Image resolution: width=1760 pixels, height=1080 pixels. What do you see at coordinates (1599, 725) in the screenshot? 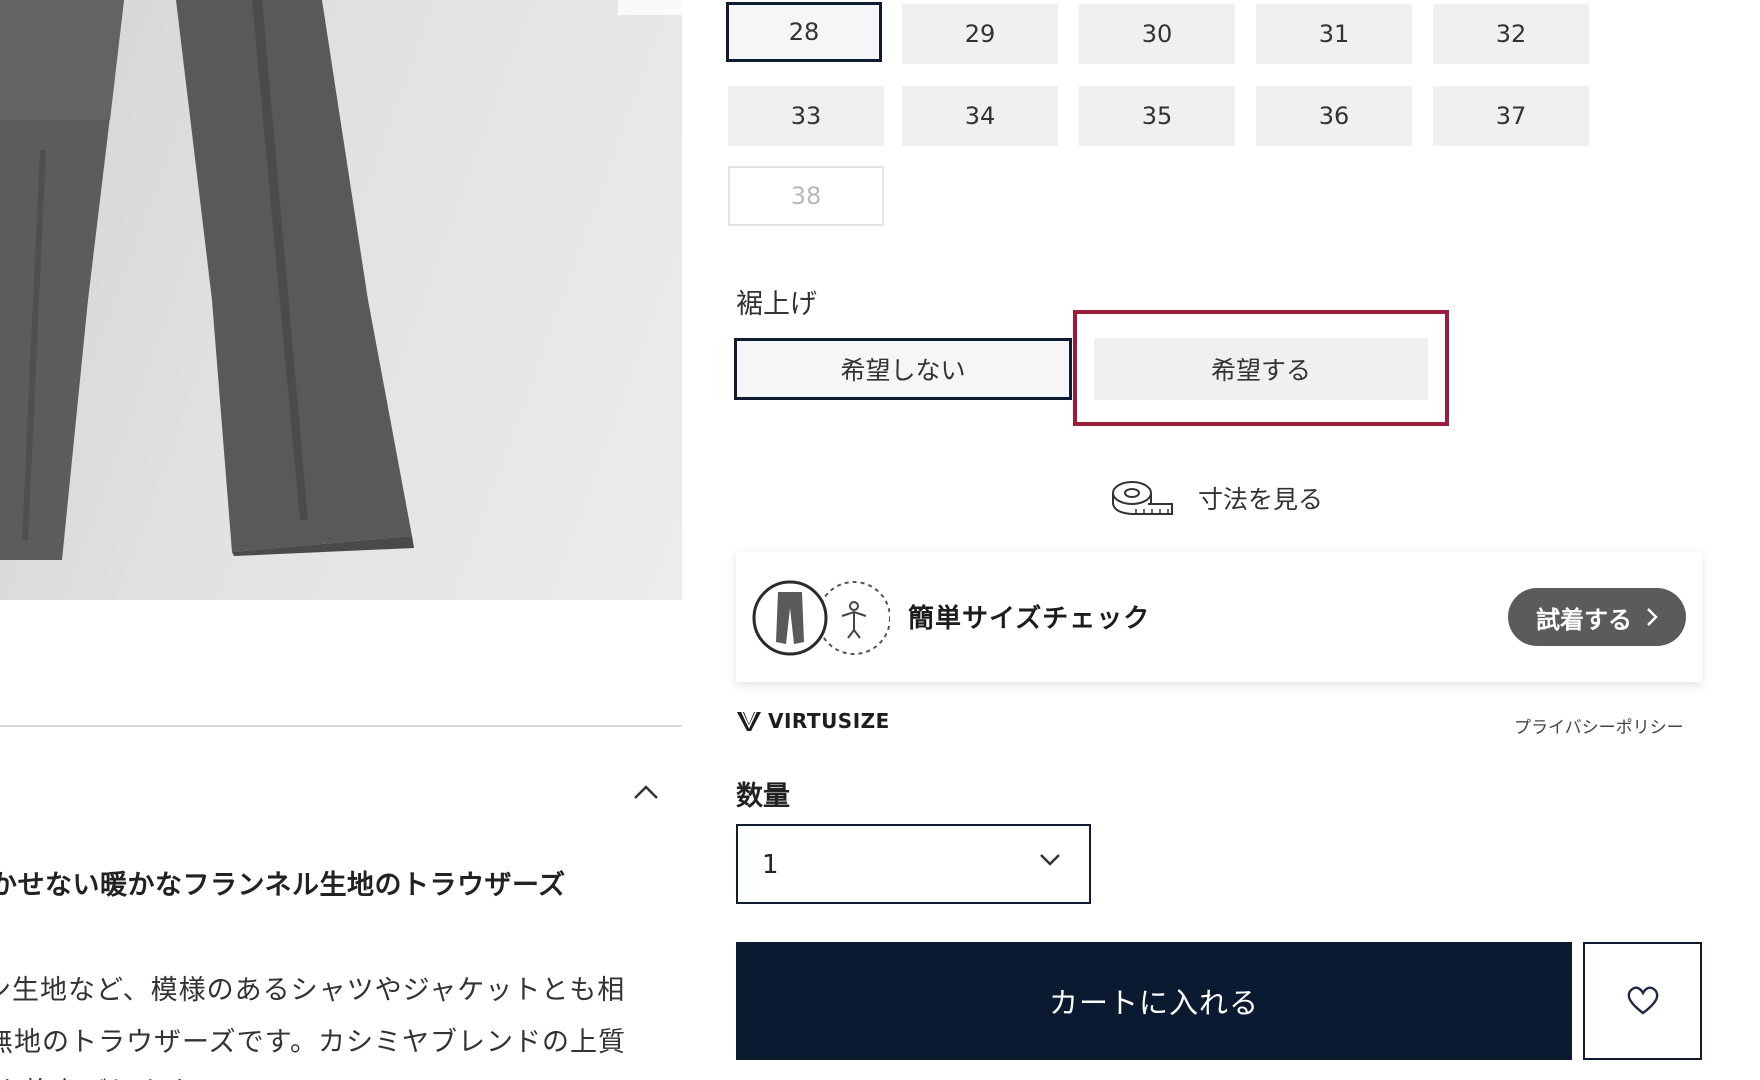
I see `privacy-policy-link: プライバシーポリシー` at bounding box center [1599, 725].